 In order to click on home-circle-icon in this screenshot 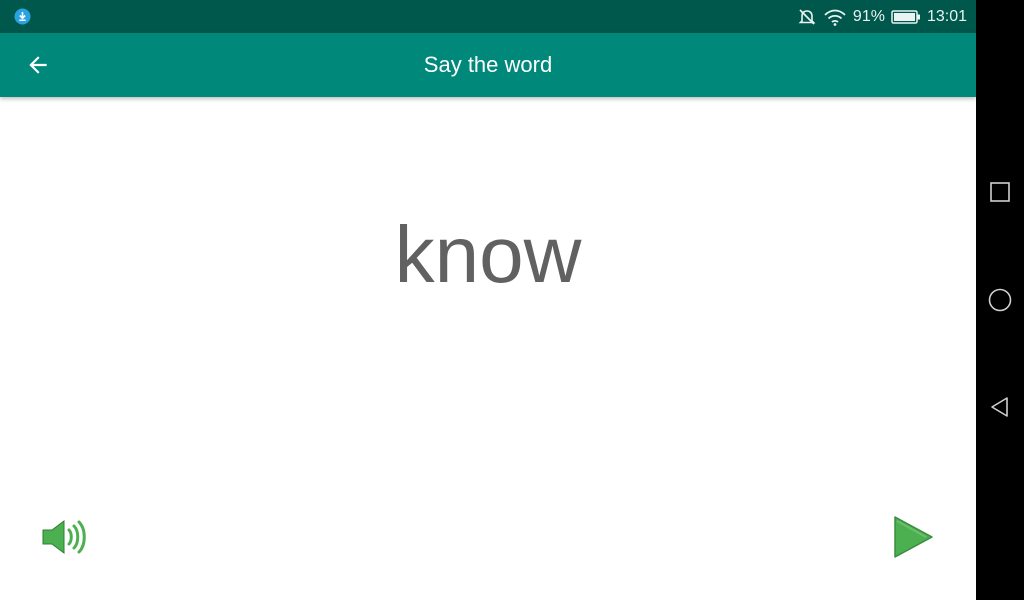, I will do `click(1000, 300)`.